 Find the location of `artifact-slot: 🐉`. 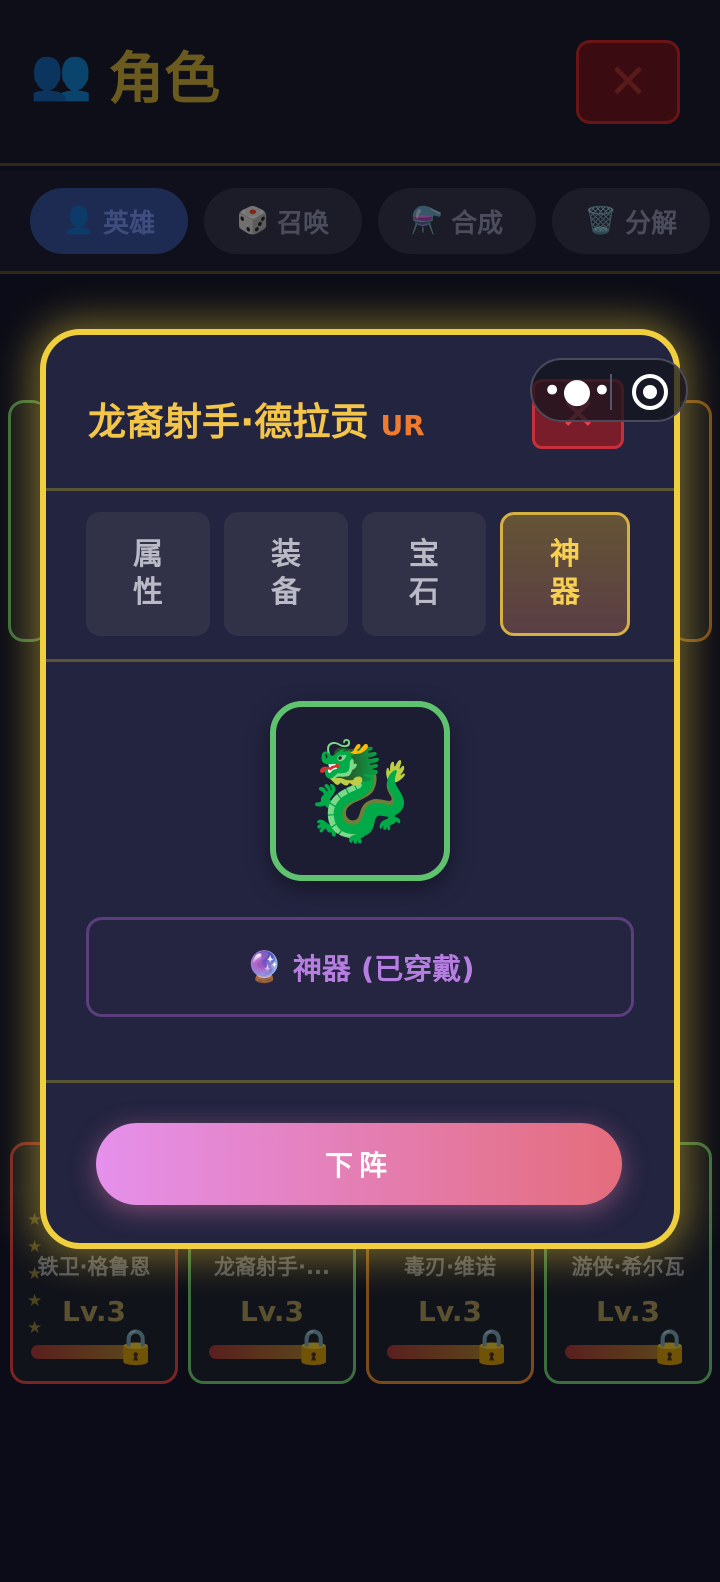

artifact-slot: 🐉 is located at coordinates (360, 791).